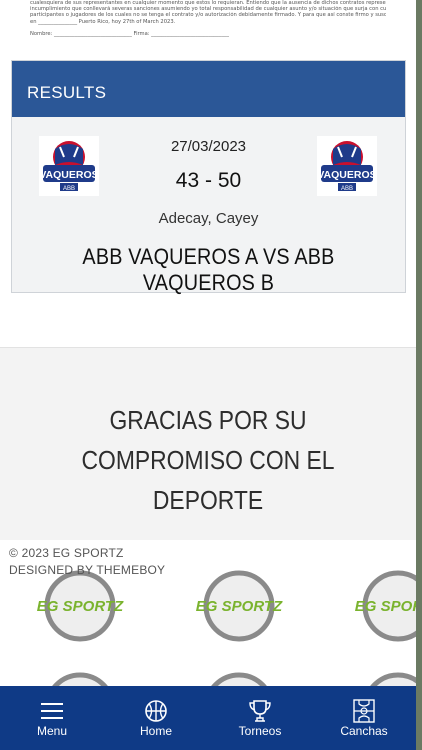 The width and height of the screenshot is (422, 750). Describe the element at coordinates (364, 731) in the screenshot. I see `nav-item-label: Canchas` at that location.